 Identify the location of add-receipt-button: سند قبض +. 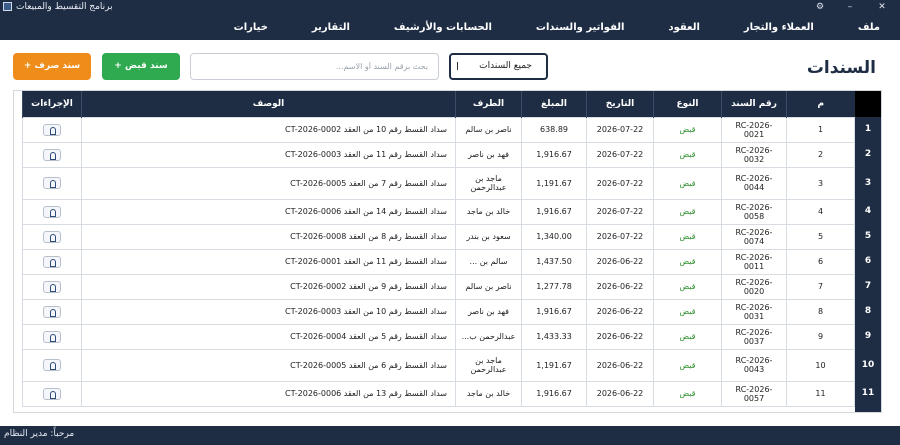
(141, 66).